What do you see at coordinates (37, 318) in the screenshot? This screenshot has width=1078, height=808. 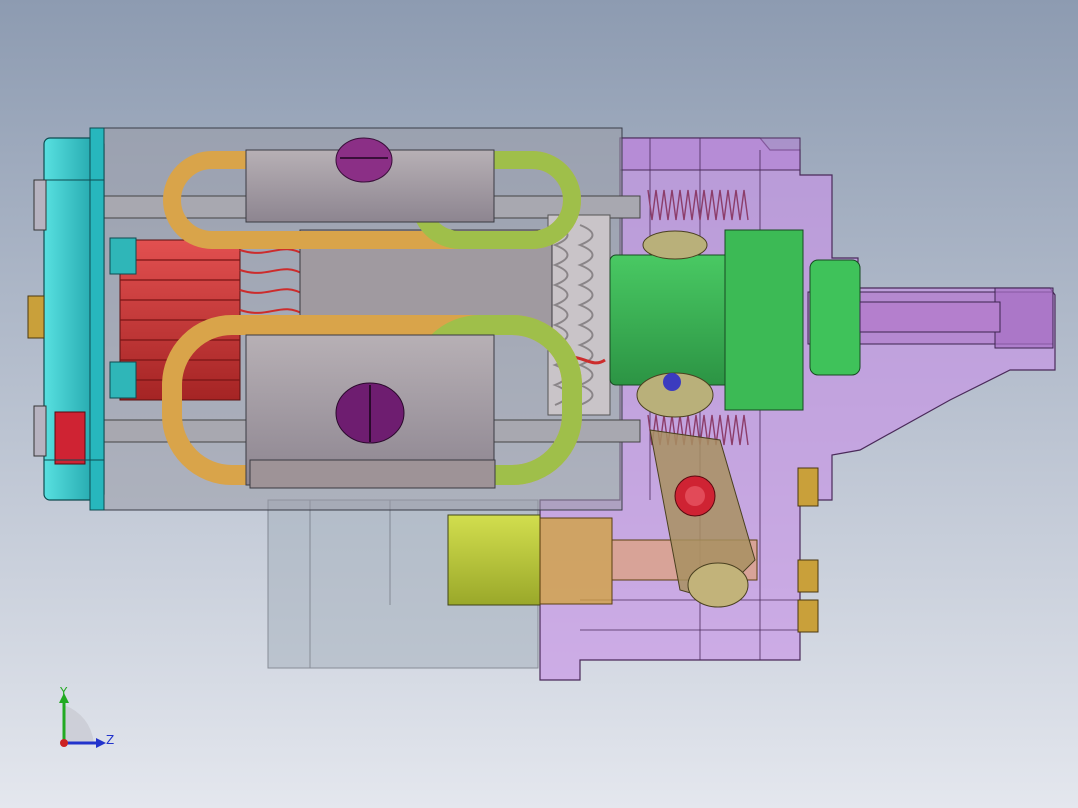 I see `end-cap-bolts` at bounding box center [37, 318].